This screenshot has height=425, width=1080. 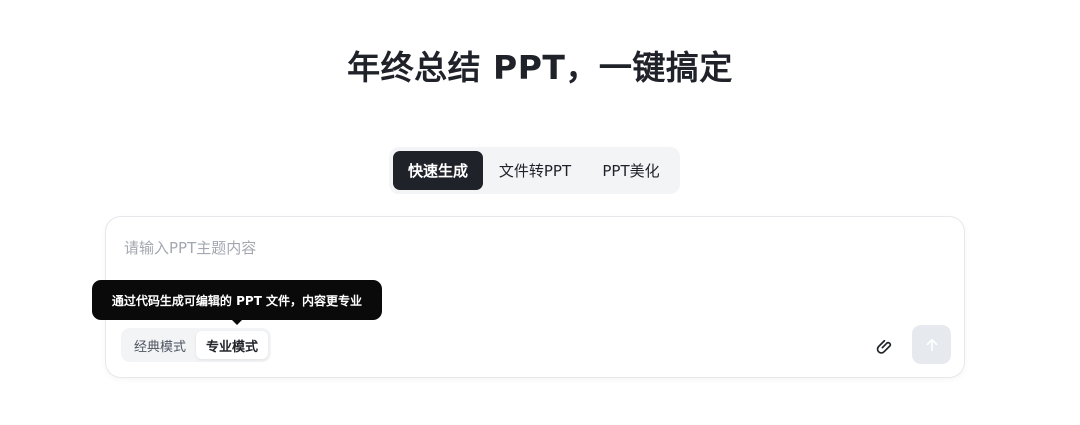 I want to click on tab-file-to-ppt: 文件转PPT, so click(x=535, y=170).